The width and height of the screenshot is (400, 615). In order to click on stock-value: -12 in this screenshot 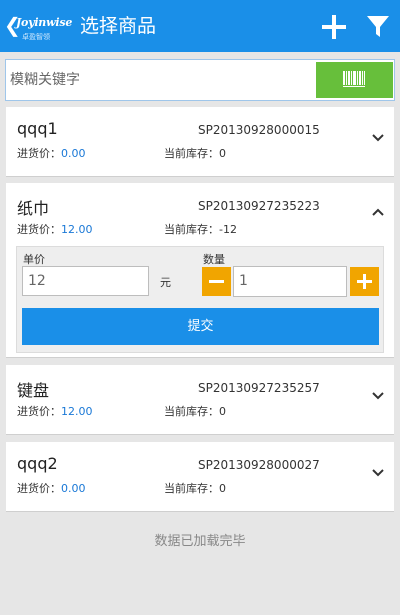, I will do `click(228, 229)`.